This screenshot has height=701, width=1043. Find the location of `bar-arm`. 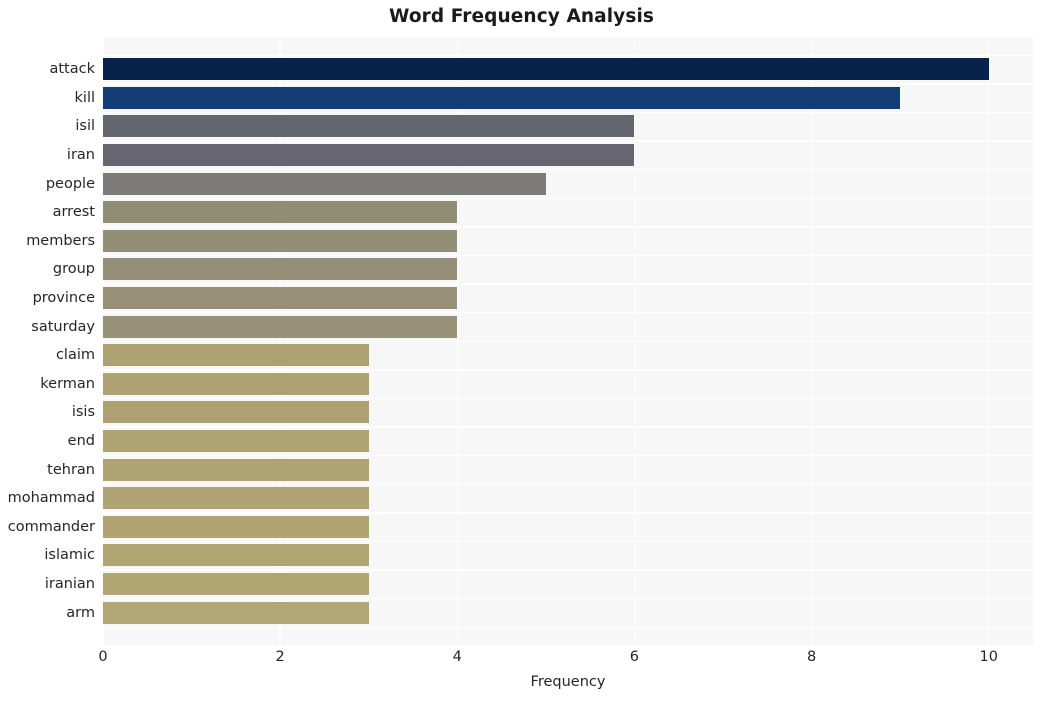

bar-arm is located at coordinates (236, 612).